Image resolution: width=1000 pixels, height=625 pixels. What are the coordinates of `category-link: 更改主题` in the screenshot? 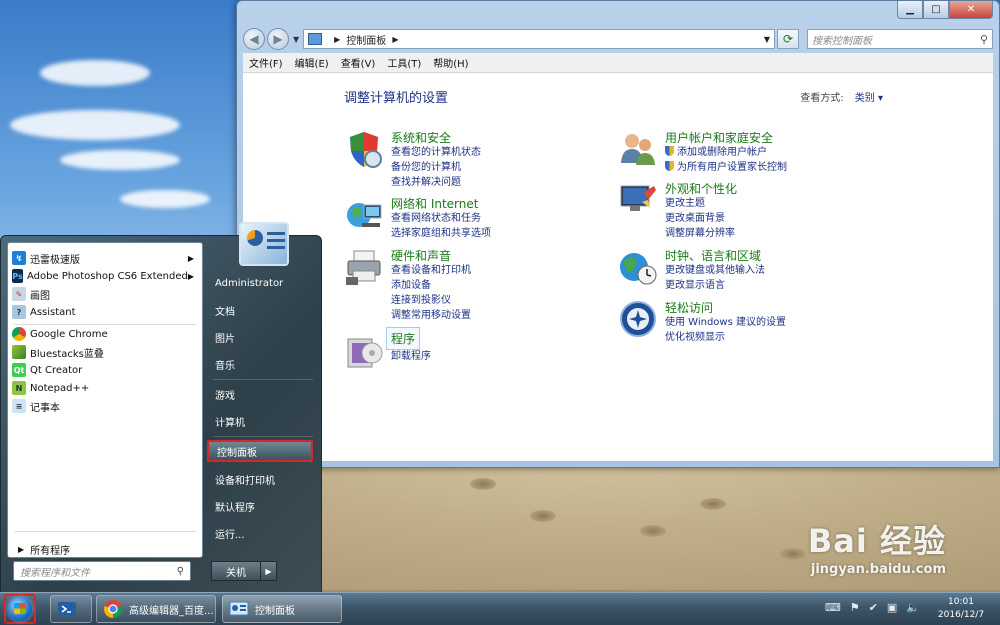 It's located at (700, 203).